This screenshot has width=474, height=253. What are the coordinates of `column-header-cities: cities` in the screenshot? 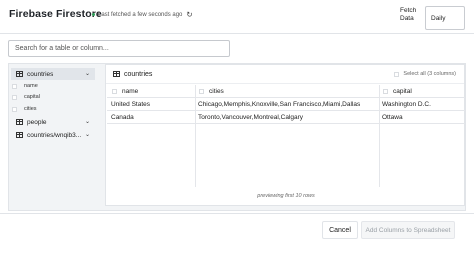 It's located at (211, 91).